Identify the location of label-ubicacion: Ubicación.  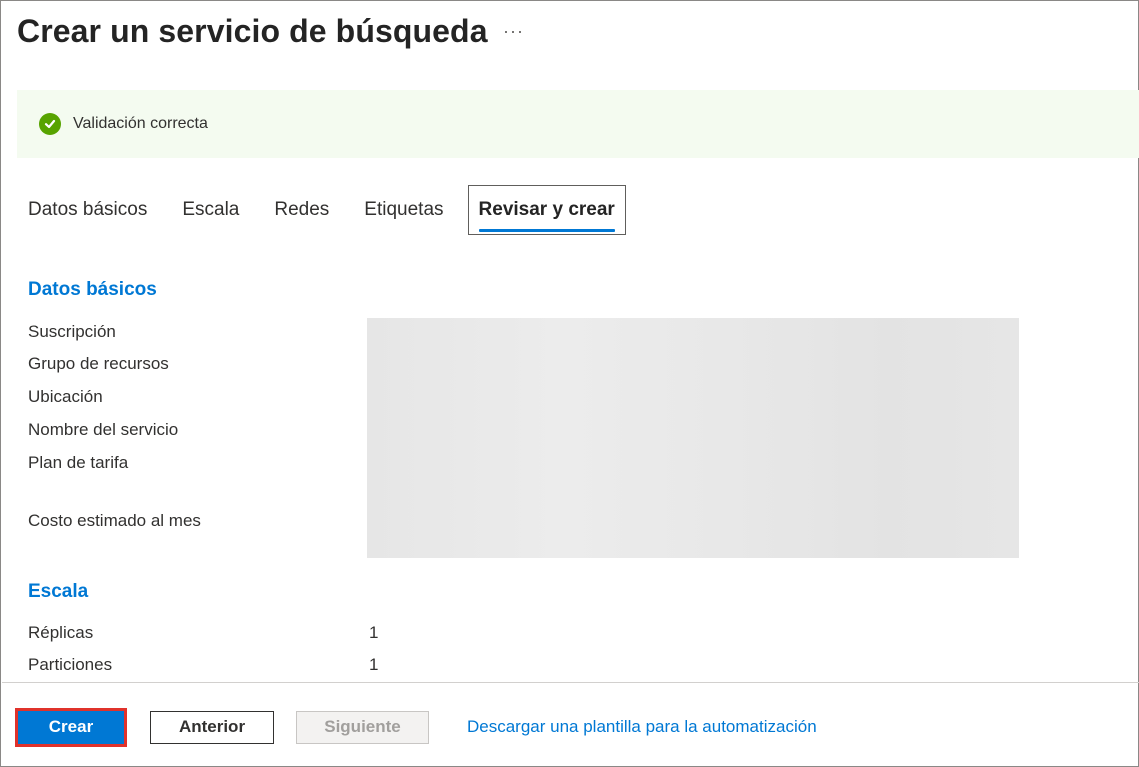
(65, 396).